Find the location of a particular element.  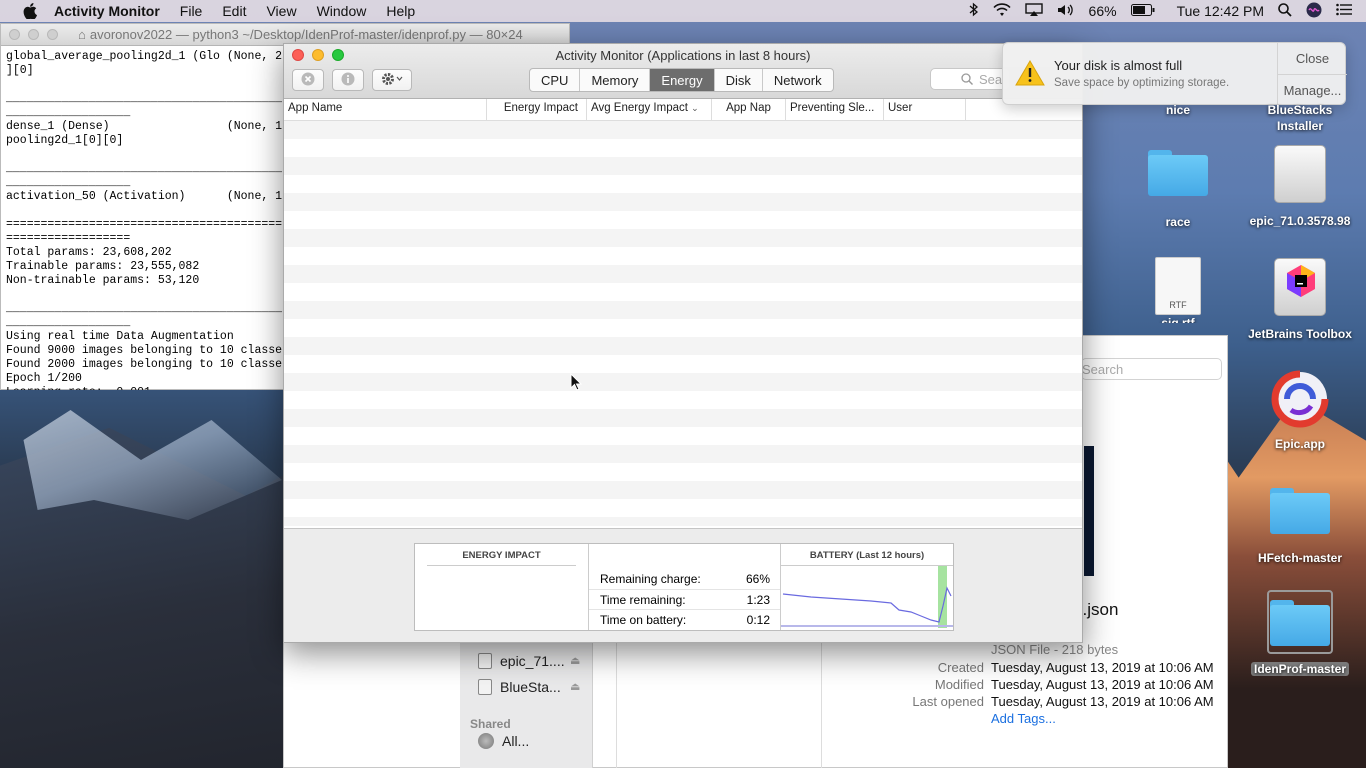

desktop-item-label: nice is located at coordinates (1177, 110).